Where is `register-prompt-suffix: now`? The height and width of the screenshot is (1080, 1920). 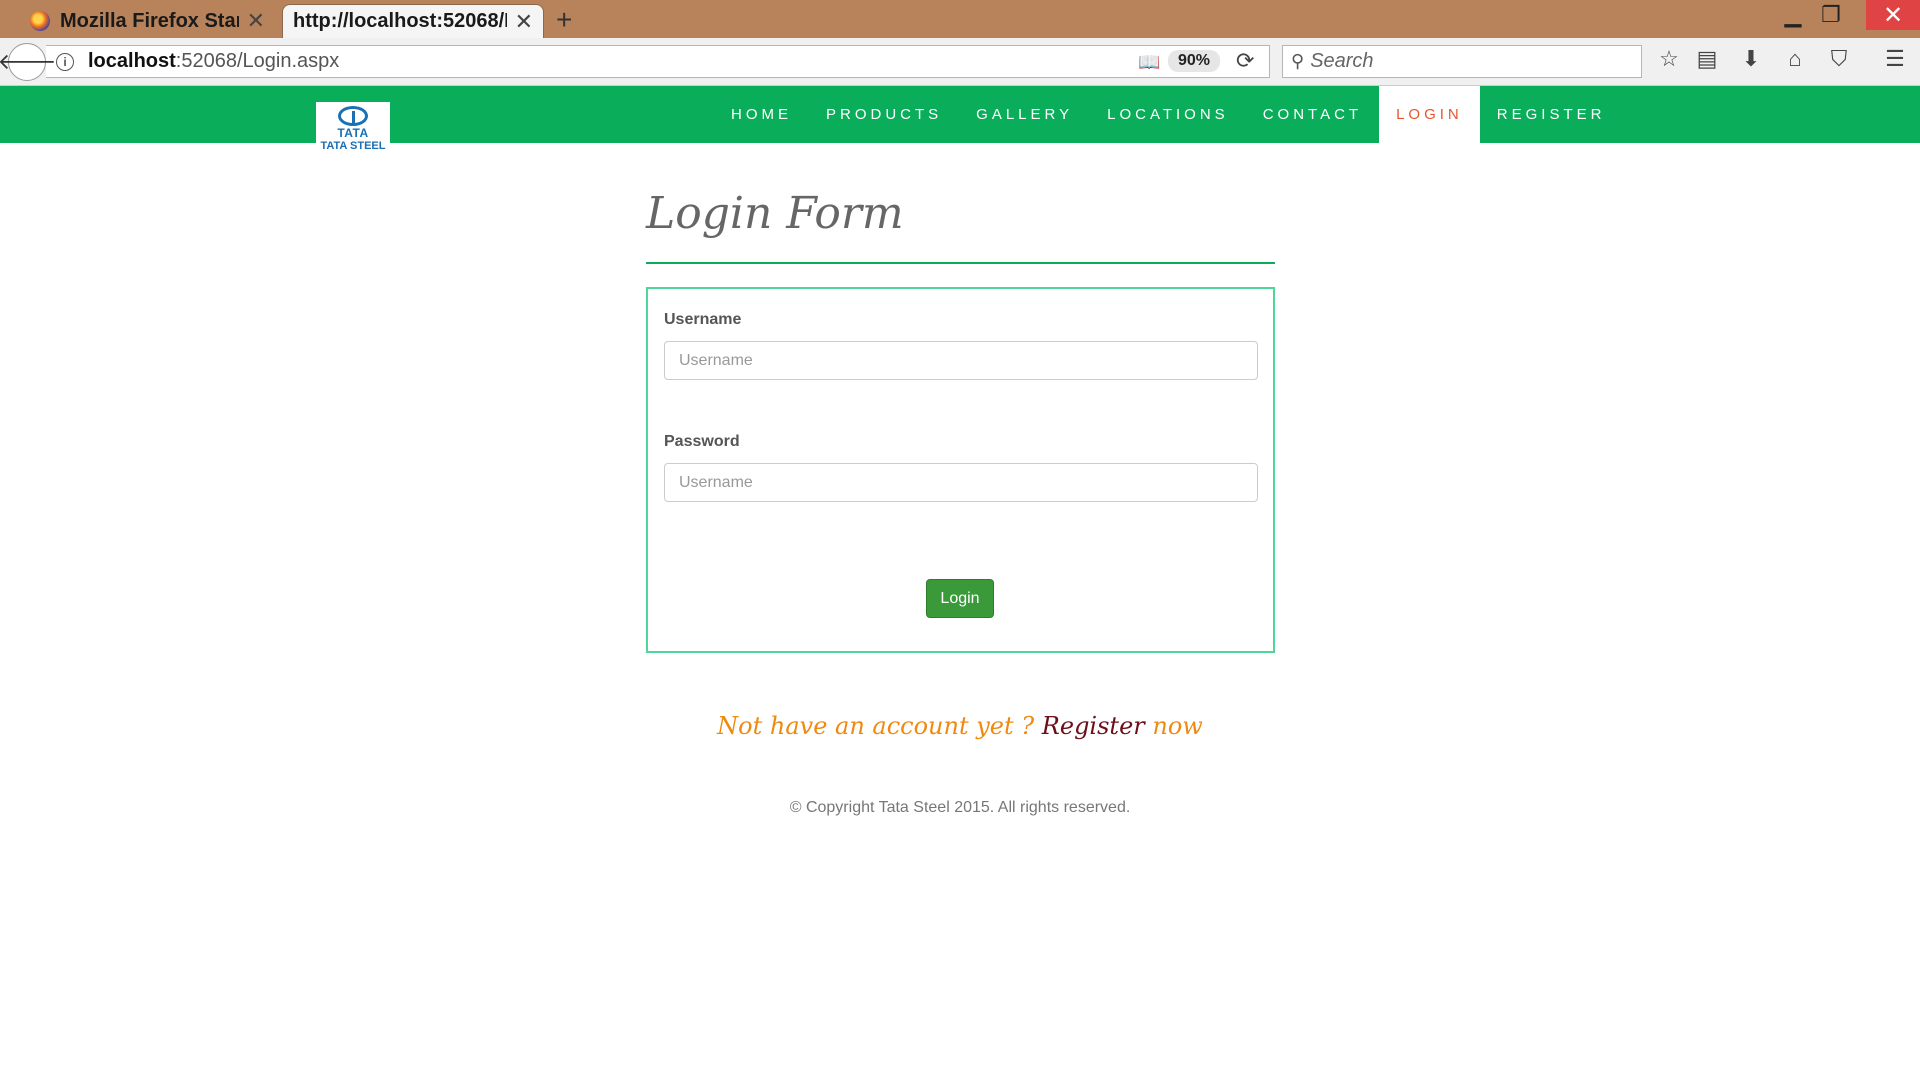 register-prompt-suffix: now is located at coordinates (1177, 726).